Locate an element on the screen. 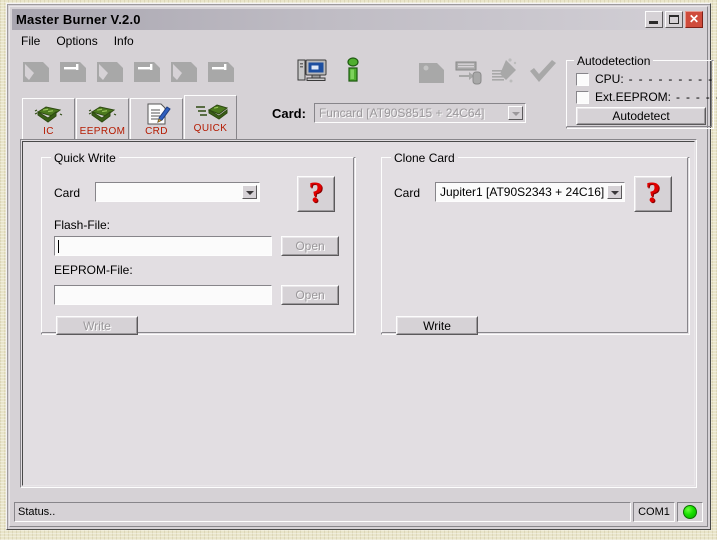 The height and width of the screenshot is (540, 717). card-blank-icon is located at coordinates (432, 72).